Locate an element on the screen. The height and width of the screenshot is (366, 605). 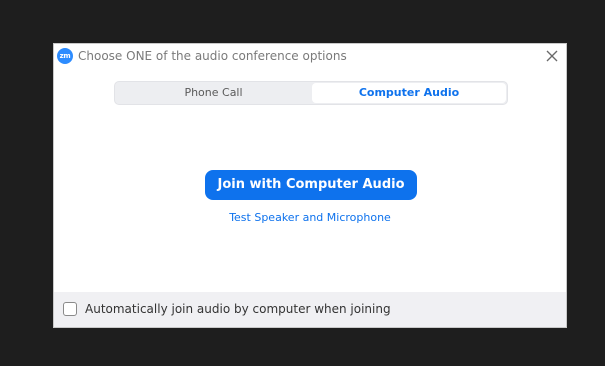
auto-join-checkbox is located at coordinates (70, 309).